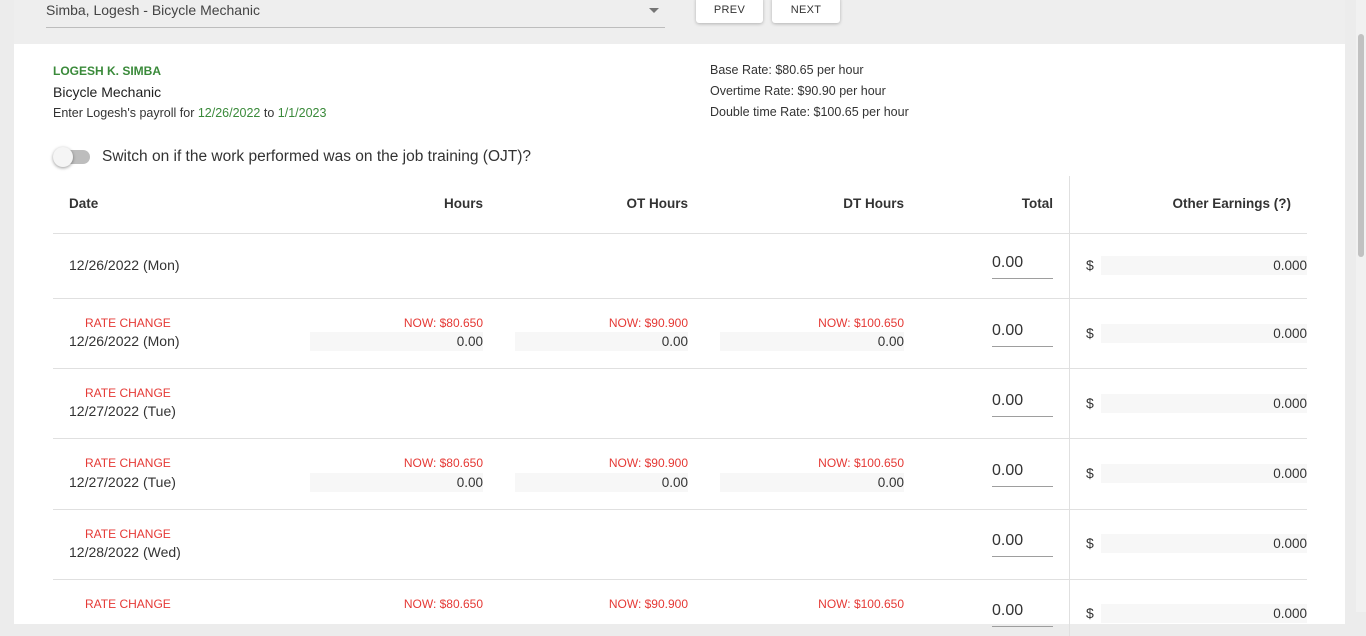 This screenshot has width=1366, height=636. Describe the element at coordinates (125, 113) in the screenshot. I see `period-prefix: Enter Logesh's payroll for` at that location.